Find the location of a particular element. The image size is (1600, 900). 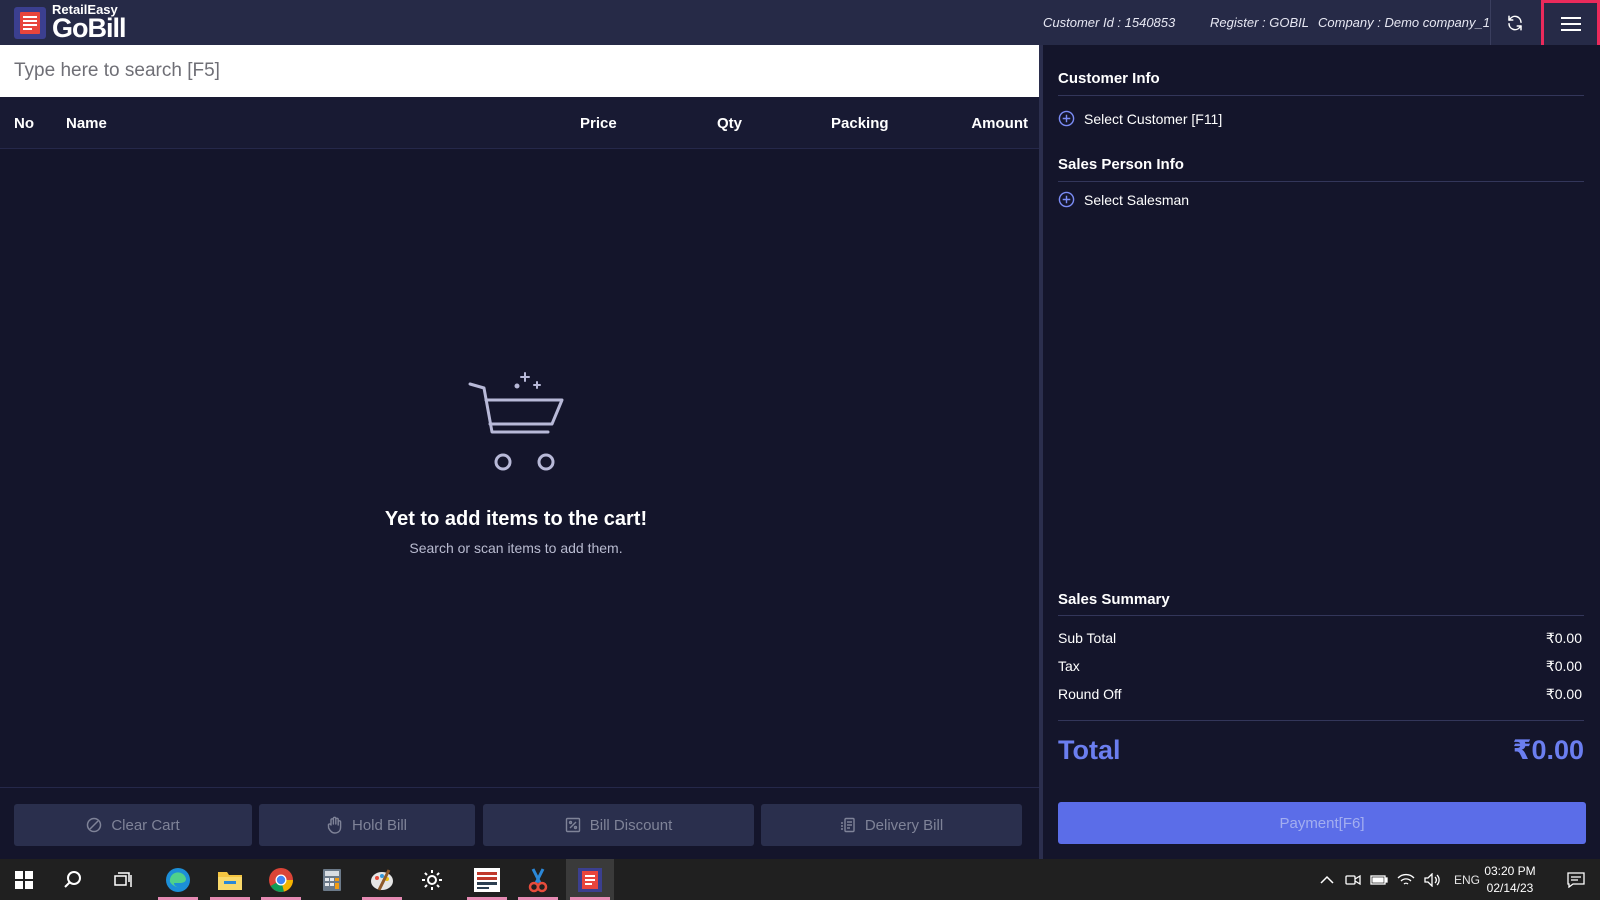

calculator-taskbar-button is located at coordinates (332, 879).